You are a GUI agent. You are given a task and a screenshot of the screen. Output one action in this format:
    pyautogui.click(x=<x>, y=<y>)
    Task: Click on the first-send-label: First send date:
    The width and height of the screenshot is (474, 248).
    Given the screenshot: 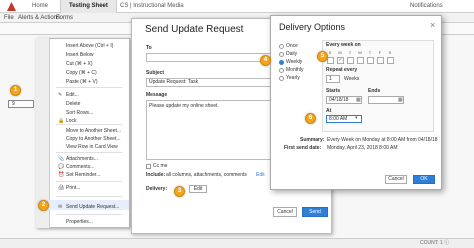 What is the action you would take?
    pyautogui.click(x=303, y=148)
    